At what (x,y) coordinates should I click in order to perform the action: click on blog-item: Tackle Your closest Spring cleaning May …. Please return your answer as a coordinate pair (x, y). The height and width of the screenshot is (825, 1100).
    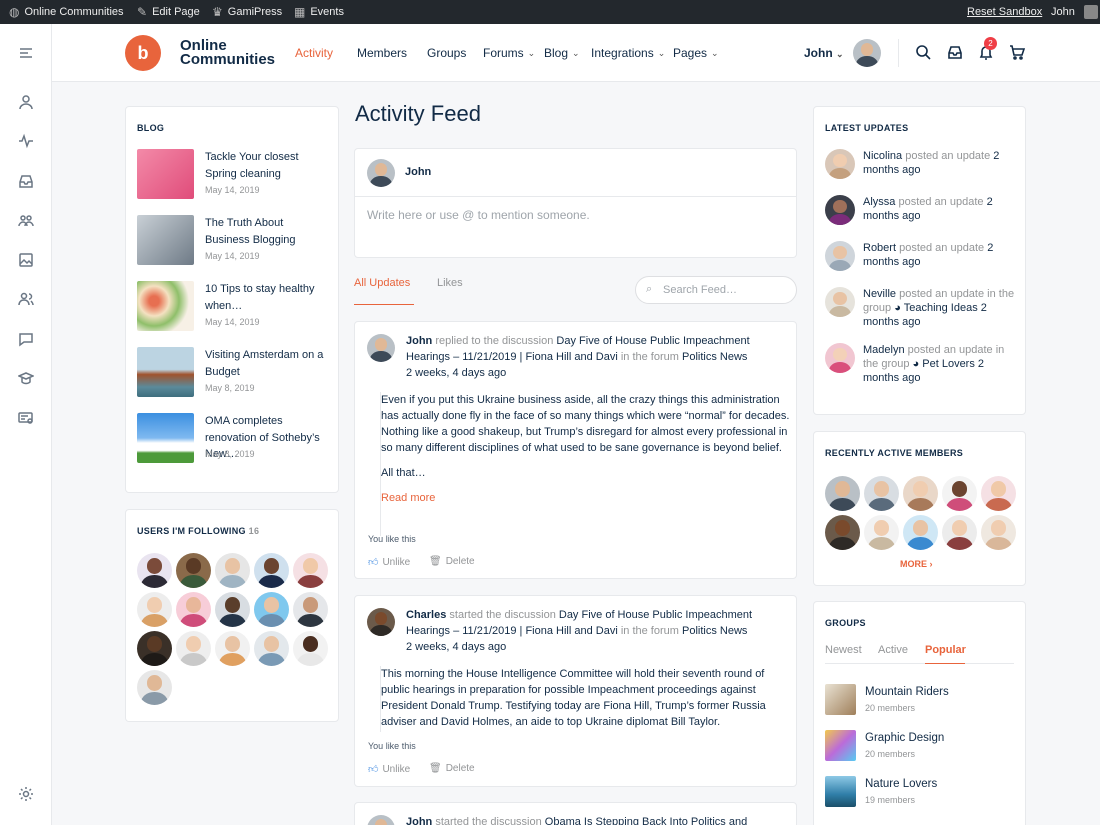
    Looking at the image, I should click on (232, 175).